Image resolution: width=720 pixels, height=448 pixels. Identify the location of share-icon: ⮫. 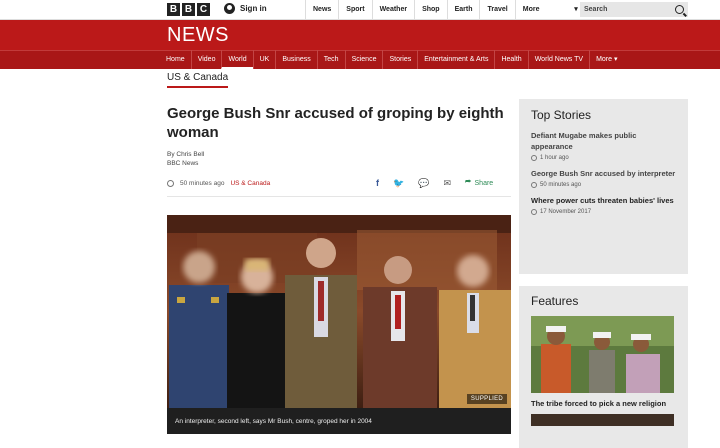
(468, 182).